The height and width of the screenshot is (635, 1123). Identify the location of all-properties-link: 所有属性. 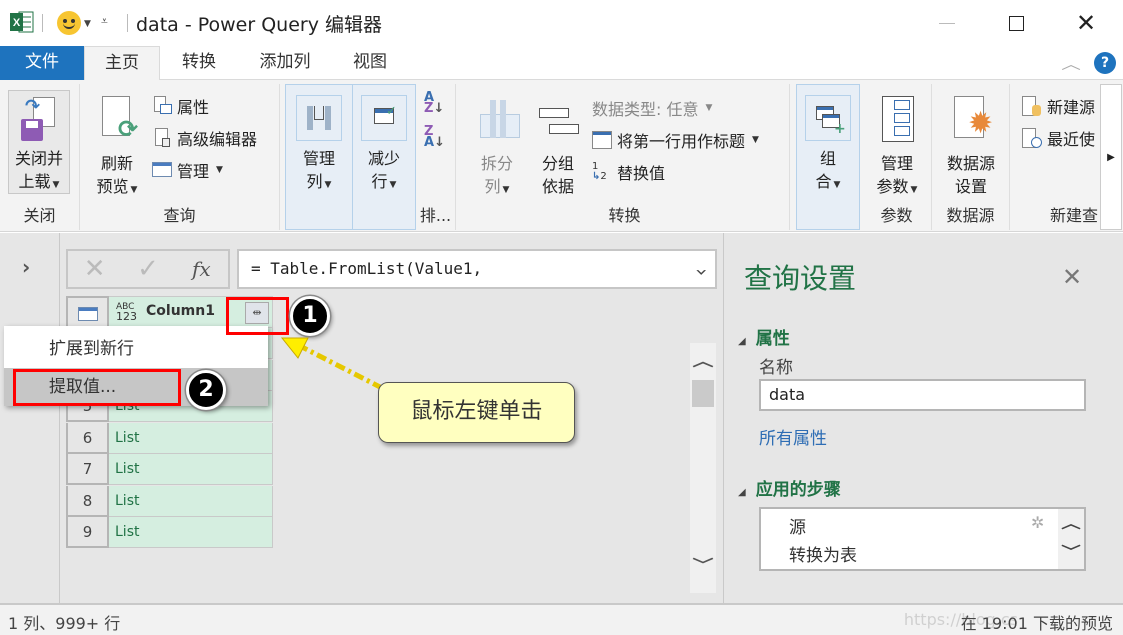
(793, 436).